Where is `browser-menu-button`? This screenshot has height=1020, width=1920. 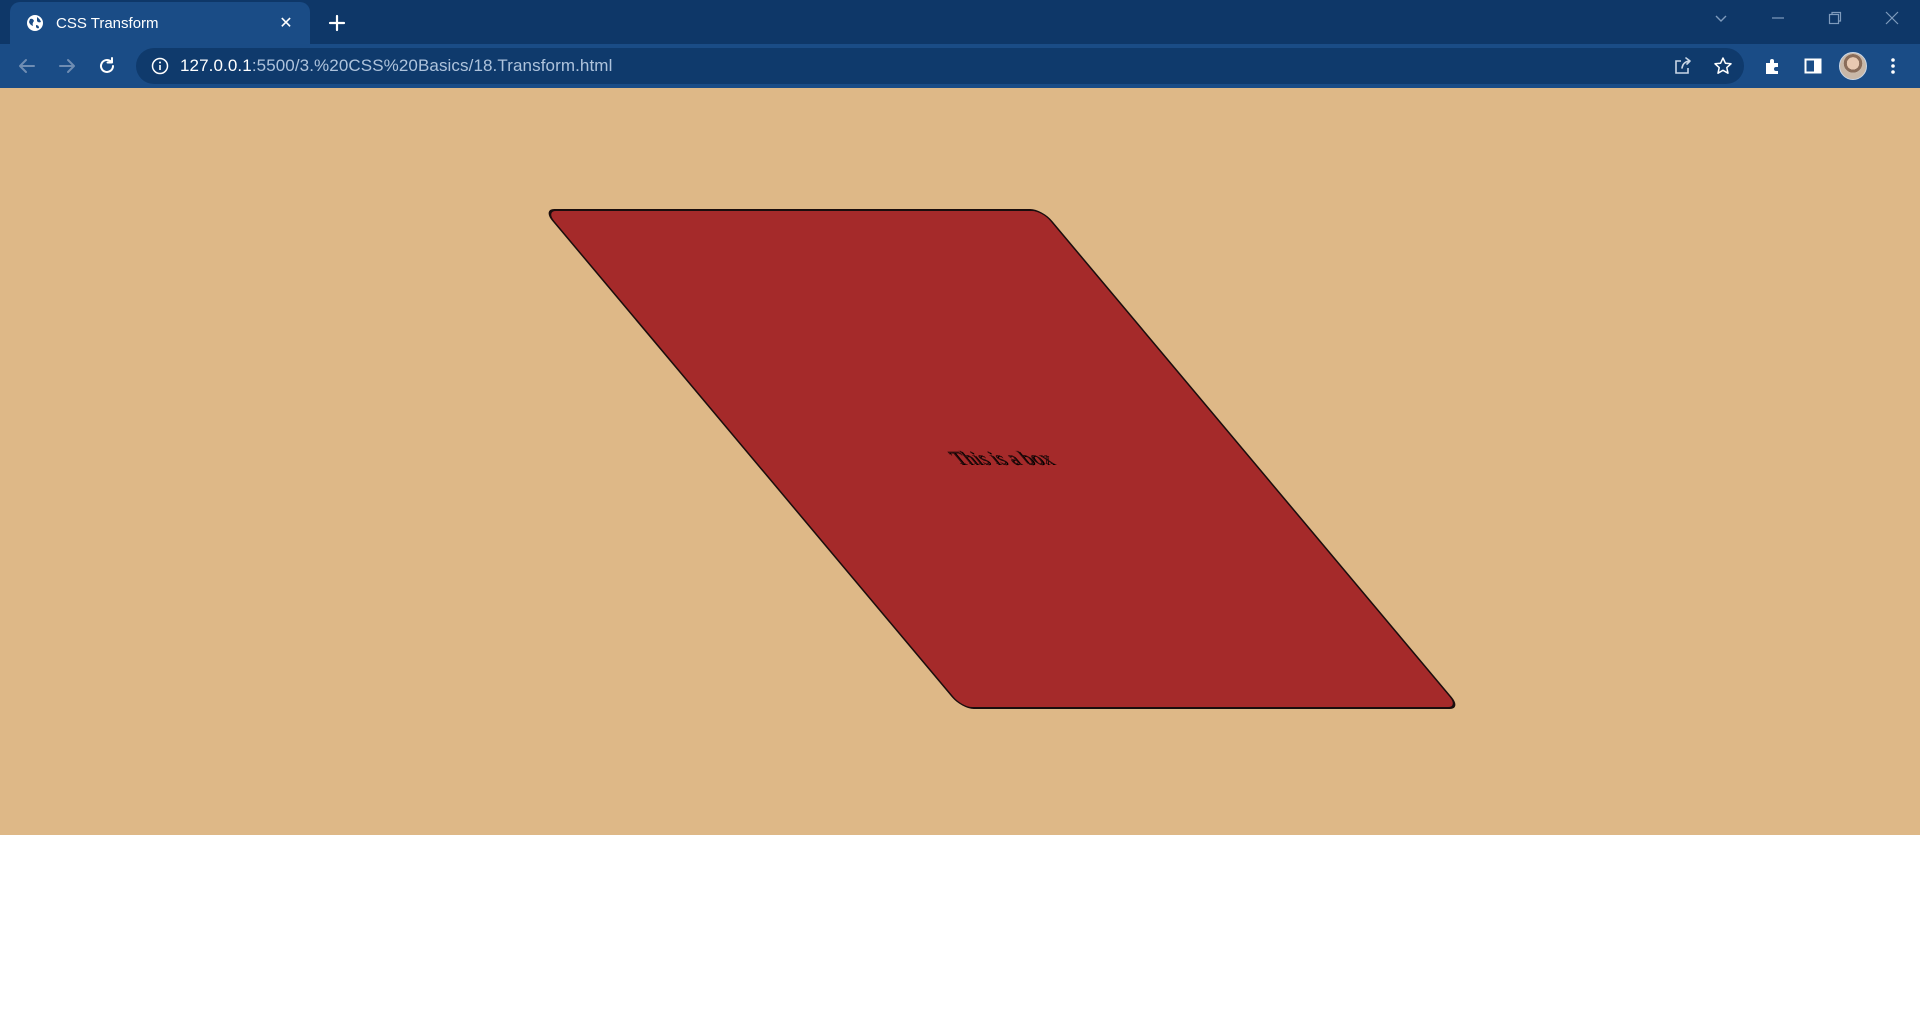 browser-menu-button is located at coordinates (1893, 66).